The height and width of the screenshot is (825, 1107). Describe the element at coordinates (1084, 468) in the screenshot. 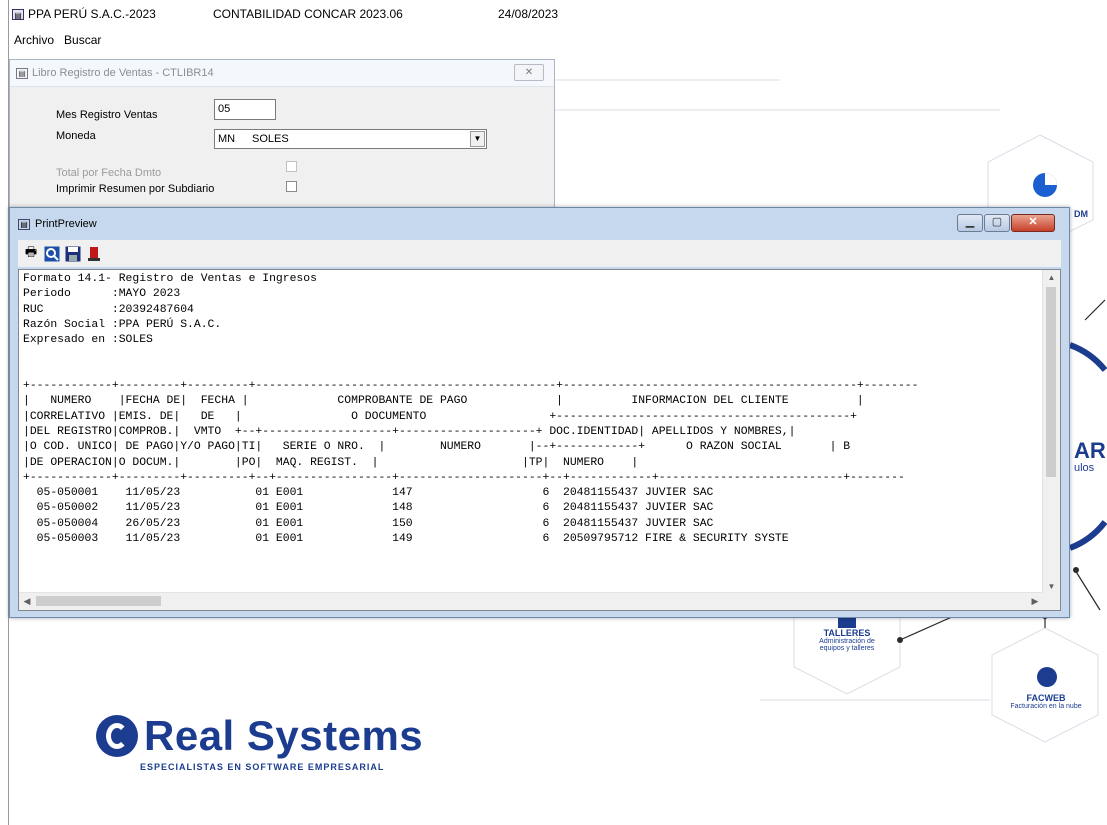

I see `partial-product-label: ulos` at that location.